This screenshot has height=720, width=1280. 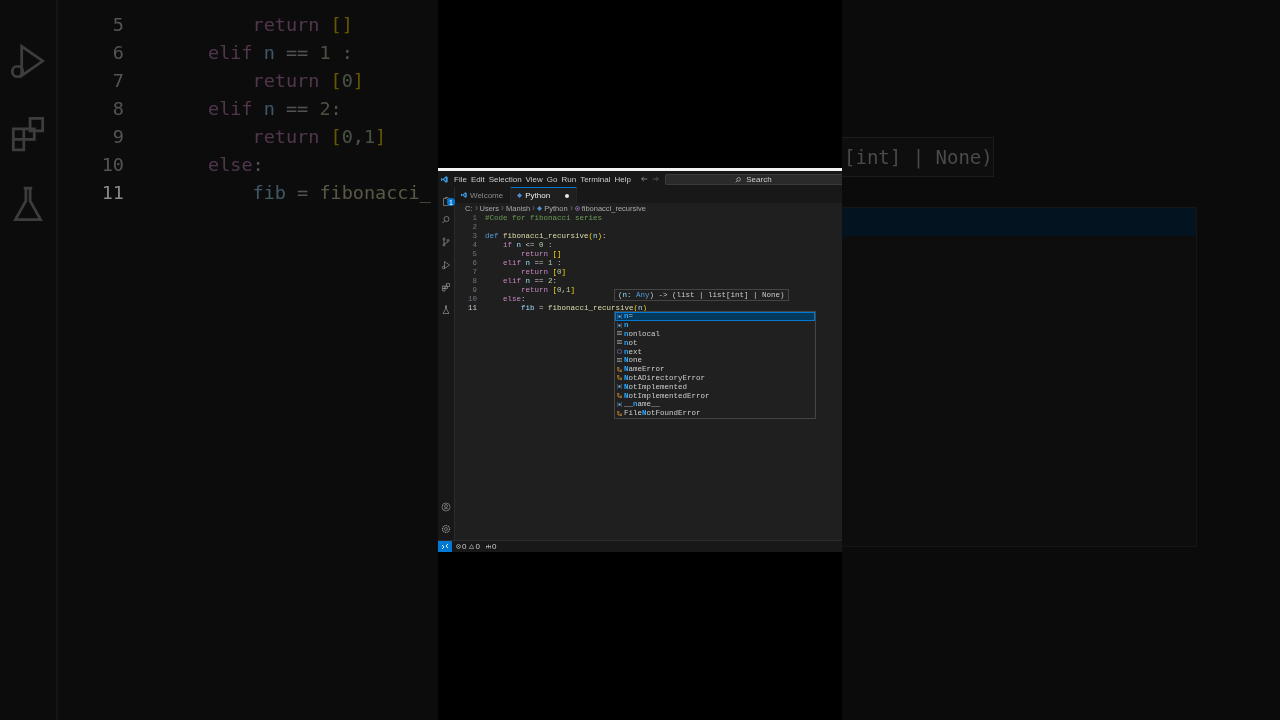 What do you see at coordinates (544, 195) in the screenshot?
I see `editor-tab: Python` at bounding box center [544, 195].